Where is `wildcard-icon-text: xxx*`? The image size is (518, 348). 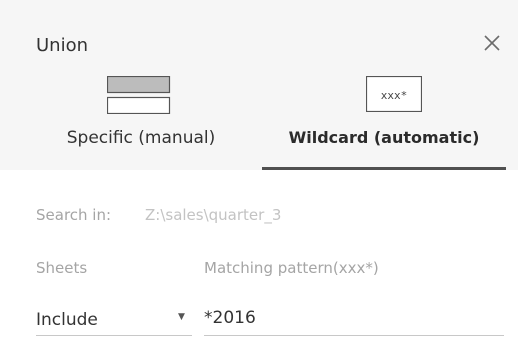 wildcard-icon-text: xxx* is located at coordinates (394, 95).